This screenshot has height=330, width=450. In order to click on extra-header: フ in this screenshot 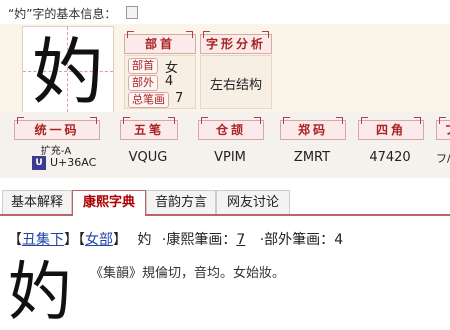, I will do `click(443, 128)`.